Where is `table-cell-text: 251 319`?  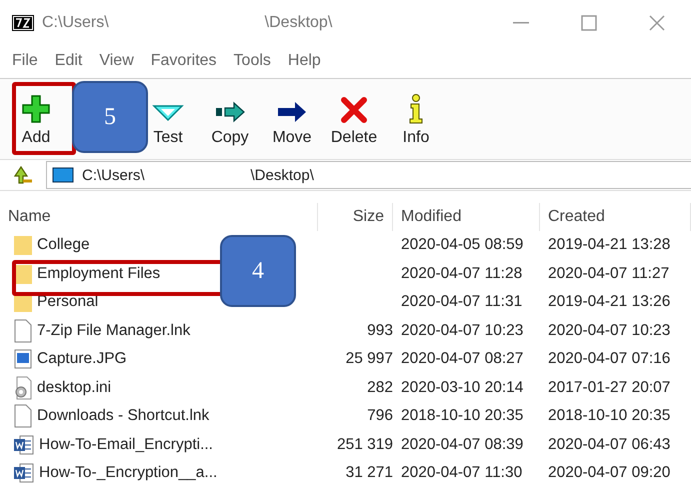 table-cell-text: 251 319 is located at coordinates (364, 444).